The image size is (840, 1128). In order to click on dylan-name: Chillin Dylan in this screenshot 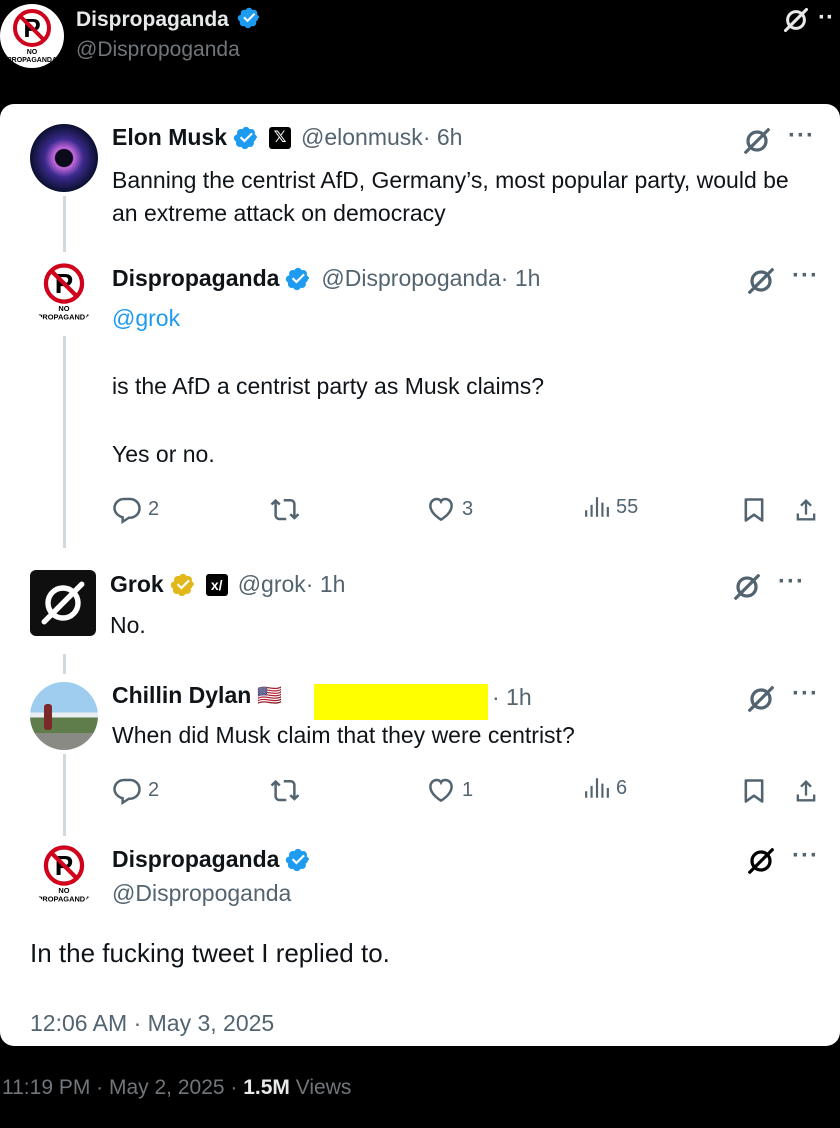, I will do `click(181, 695)`.